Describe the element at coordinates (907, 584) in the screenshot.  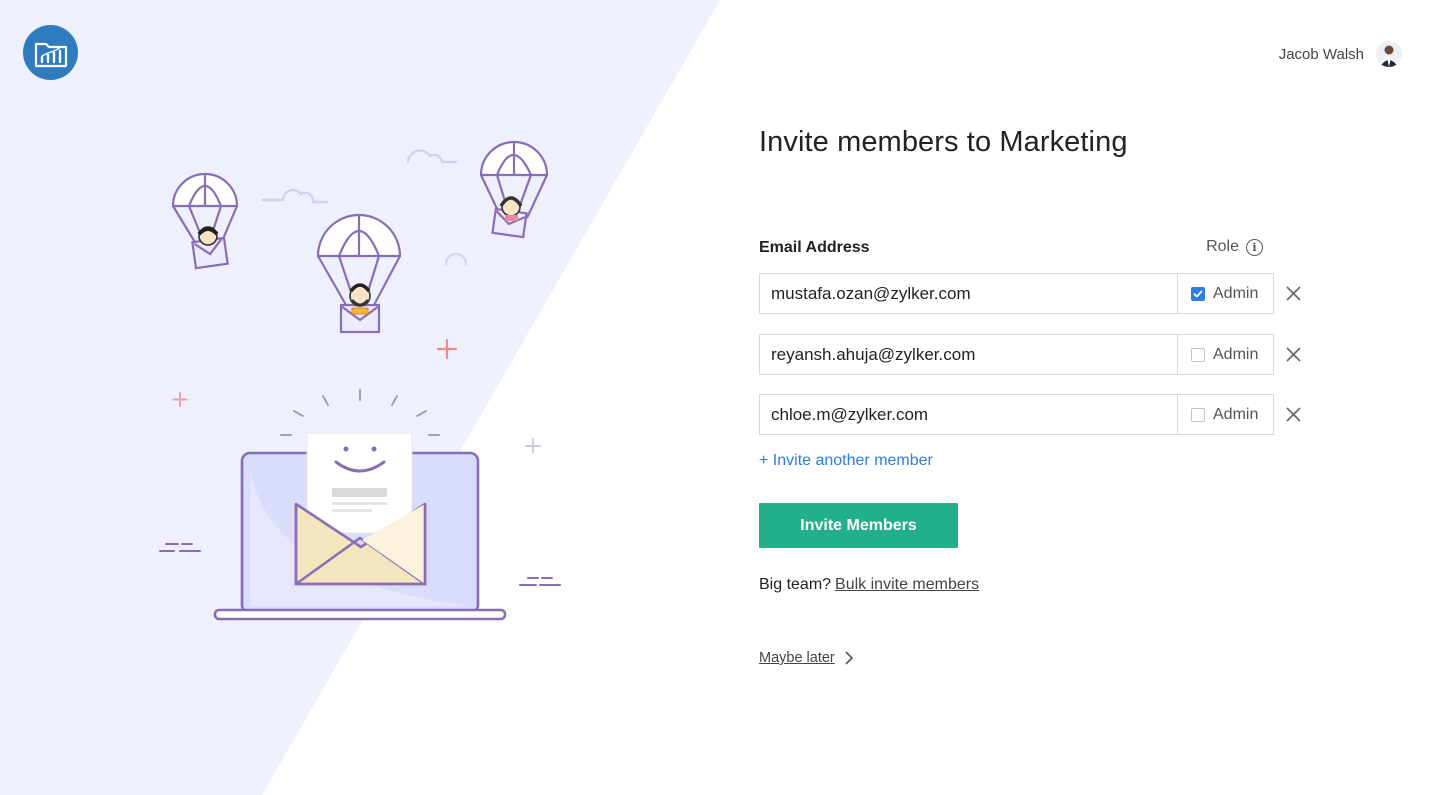
I see `bulk-invite-link: Bulk invite members` at that location.